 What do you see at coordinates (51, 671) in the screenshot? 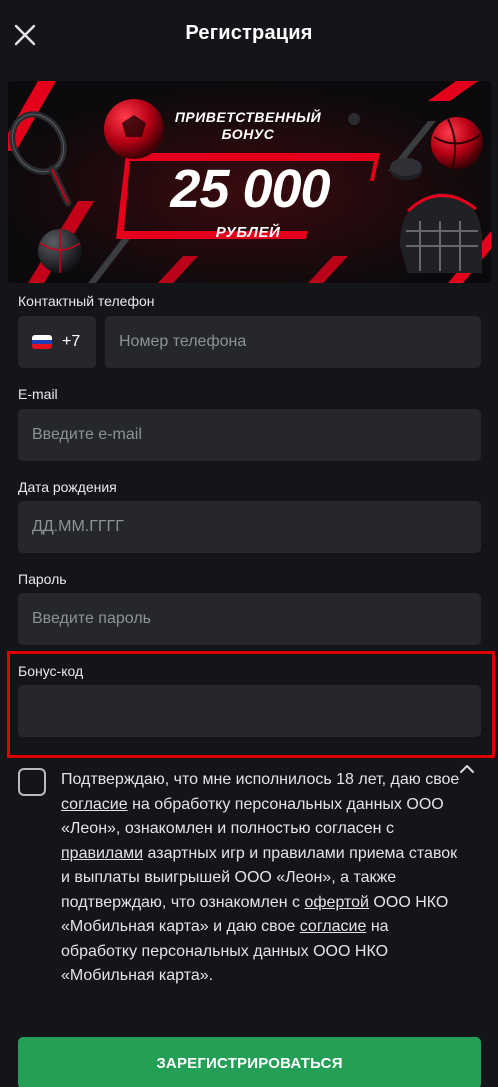
I see `bonus-code-label: Бонус-код` at bounding box center [51, 671].